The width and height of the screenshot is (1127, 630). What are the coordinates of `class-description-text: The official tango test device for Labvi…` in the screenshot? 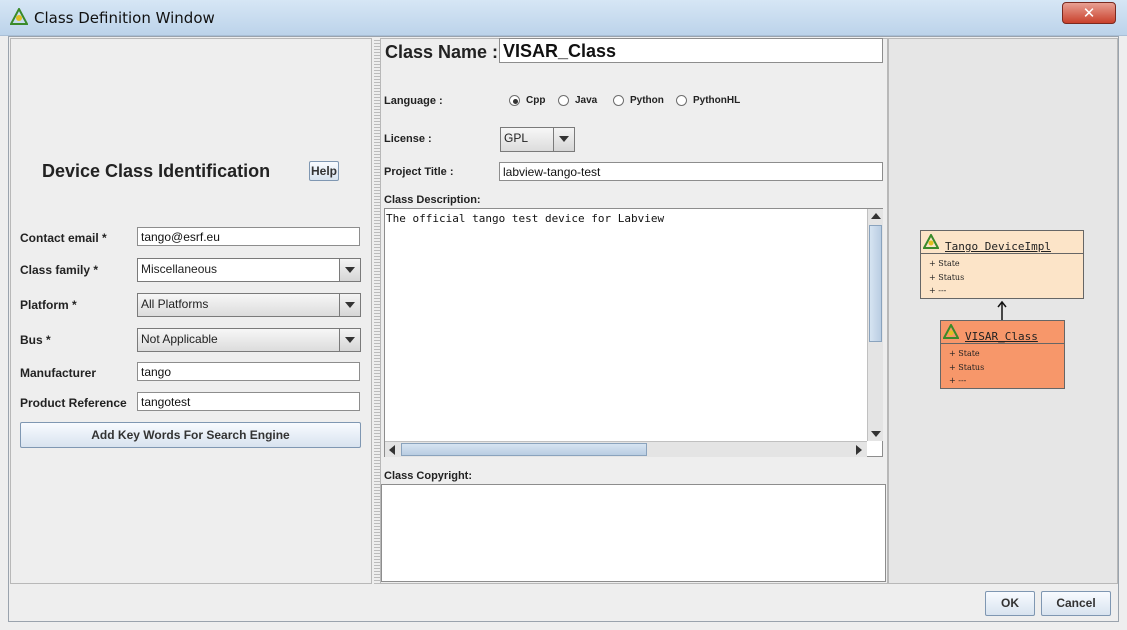 It's located at (525, 218).